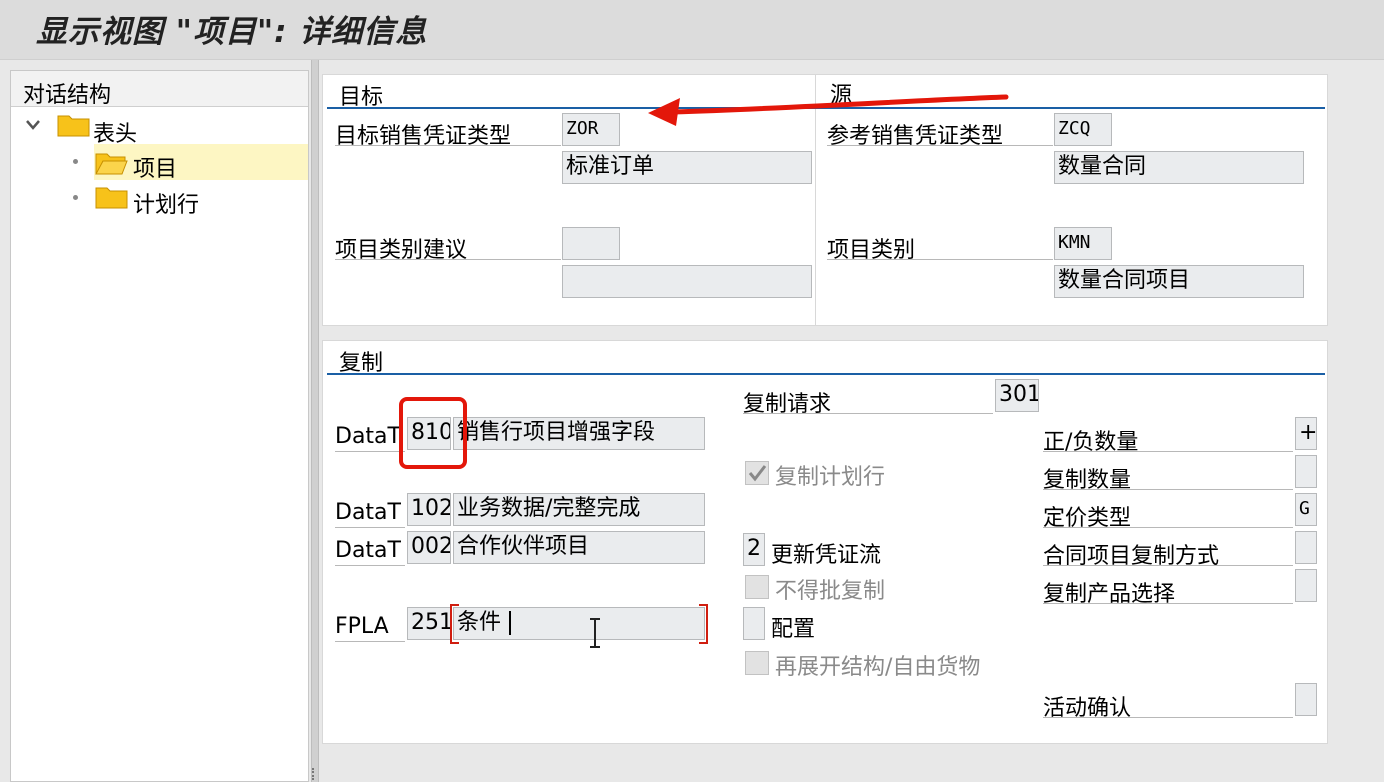 This screenshot has width=1384, height=782. I want to click on copy-qty-label: 复制数量, so click(1168, 476).